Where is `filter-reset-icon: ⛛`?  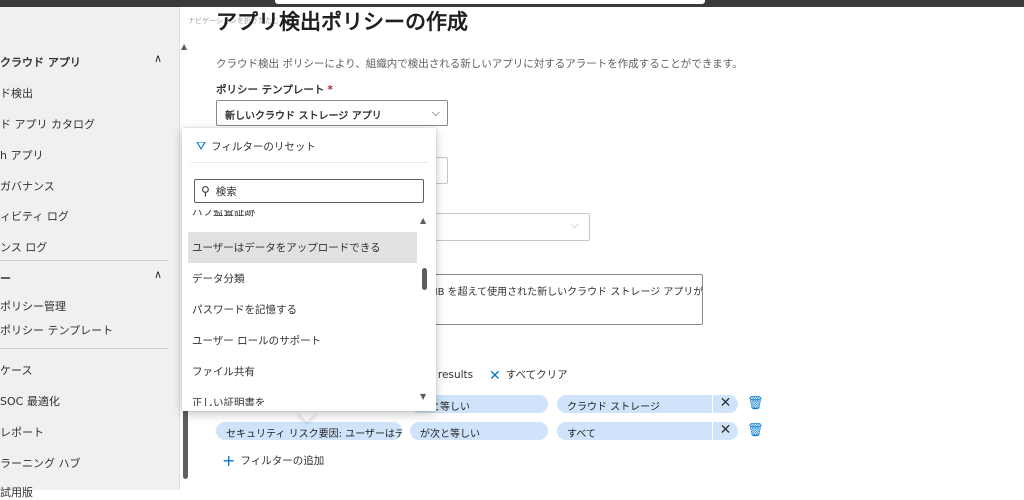 filter-reset-icon: ⛛ is located at coordinates (201, 146).